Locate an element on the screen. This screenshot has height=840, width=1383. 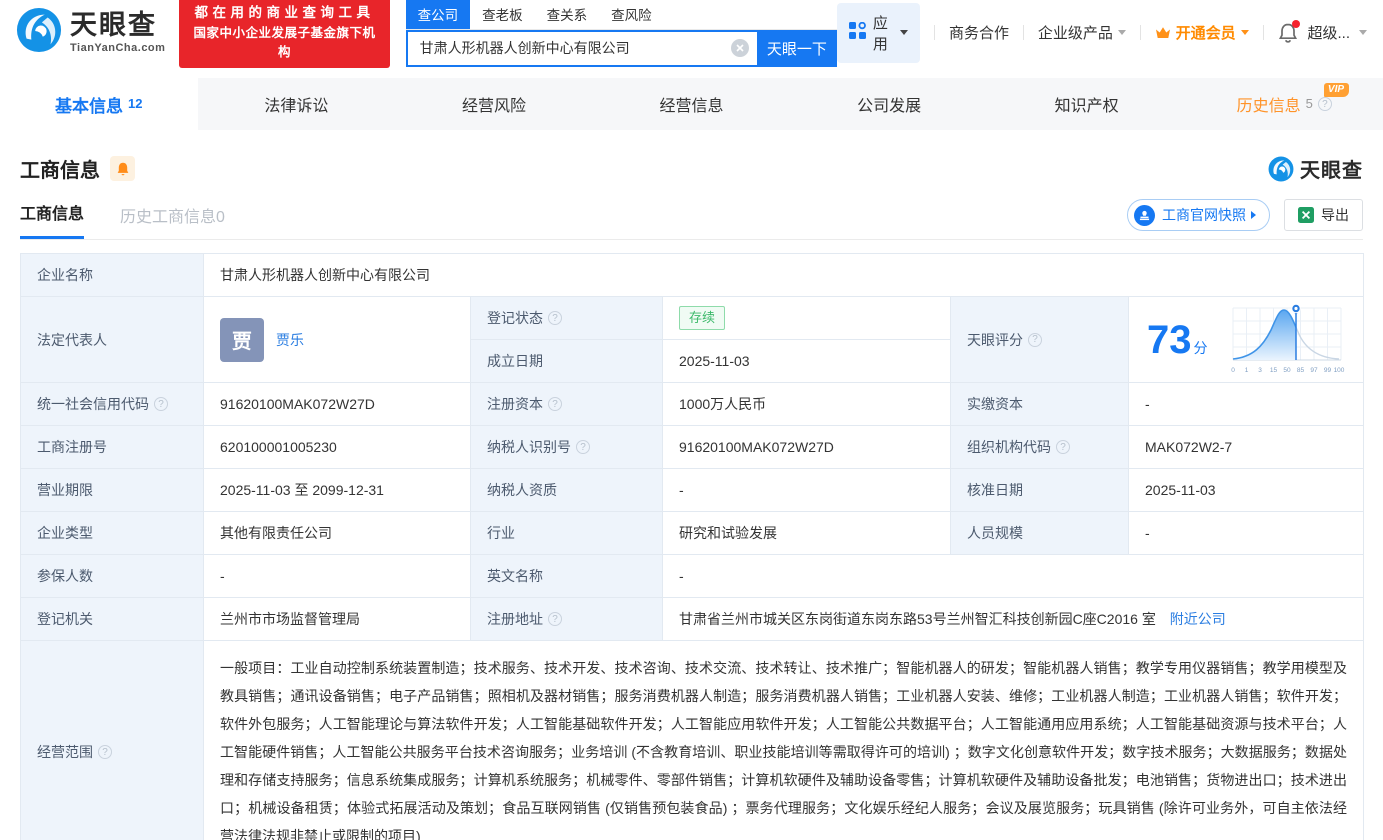
company-type-value: 其他有限责任公司 is located at coordinates (337, 533).